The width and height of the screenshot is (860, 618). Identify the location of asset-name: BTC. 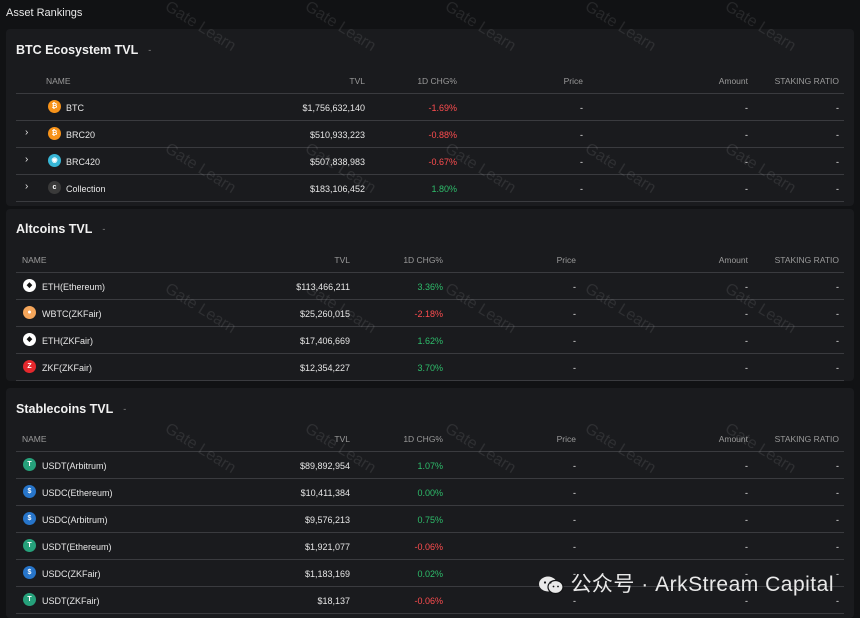
(75, 108).